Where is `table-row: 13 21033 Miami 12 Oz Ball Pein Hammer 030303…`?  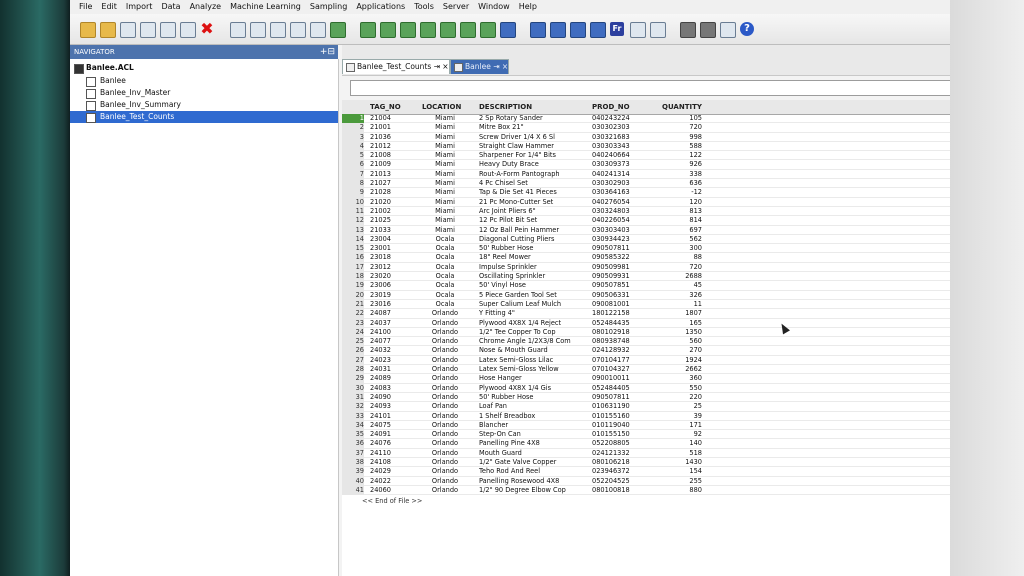 table-row: 13 21033 Miami 12 Oz Ball Pein Hammer 030303… is located at coordinates (646, 230).